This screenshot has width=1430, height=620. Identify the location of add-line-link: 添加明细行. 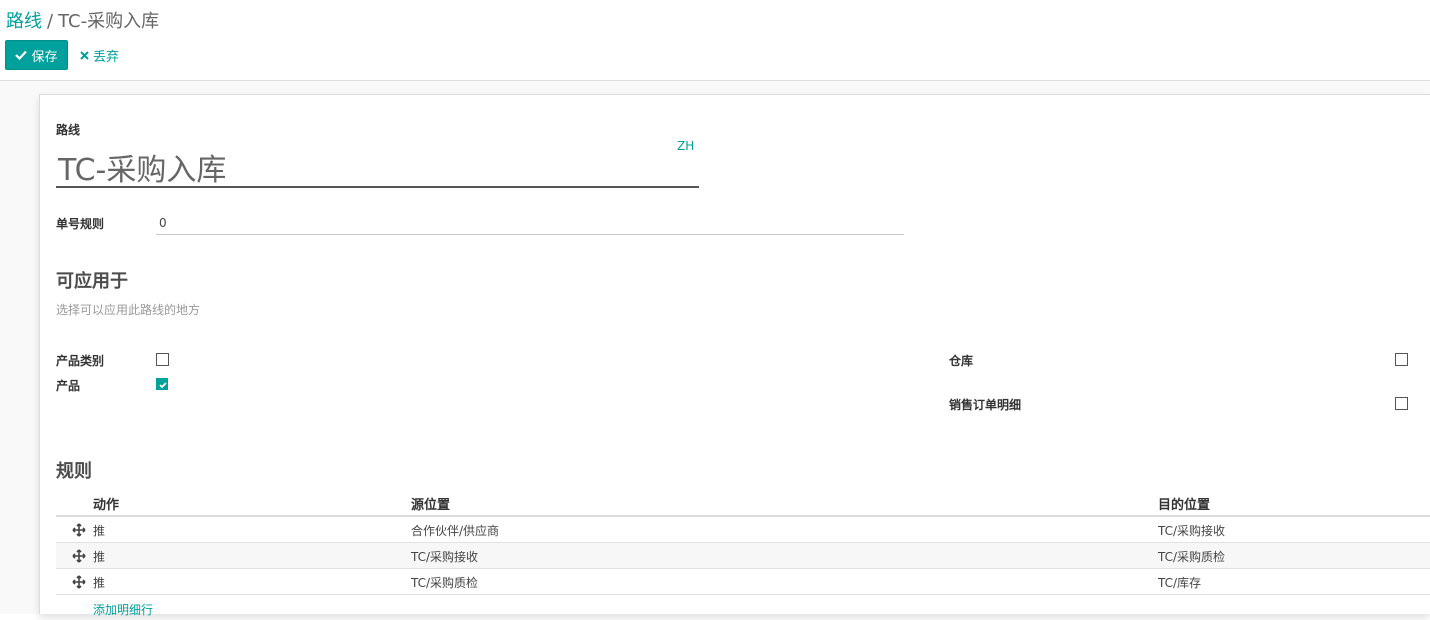
(123, 609).